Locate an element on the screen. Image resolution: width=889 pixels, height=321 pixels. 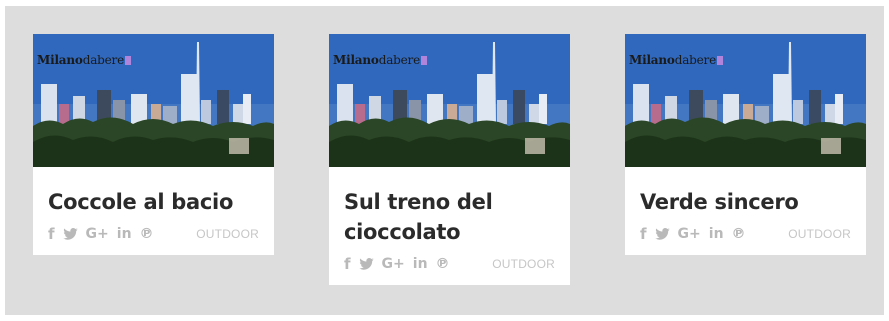
post-title: Verde sincero is located at coordinates (745, 202).